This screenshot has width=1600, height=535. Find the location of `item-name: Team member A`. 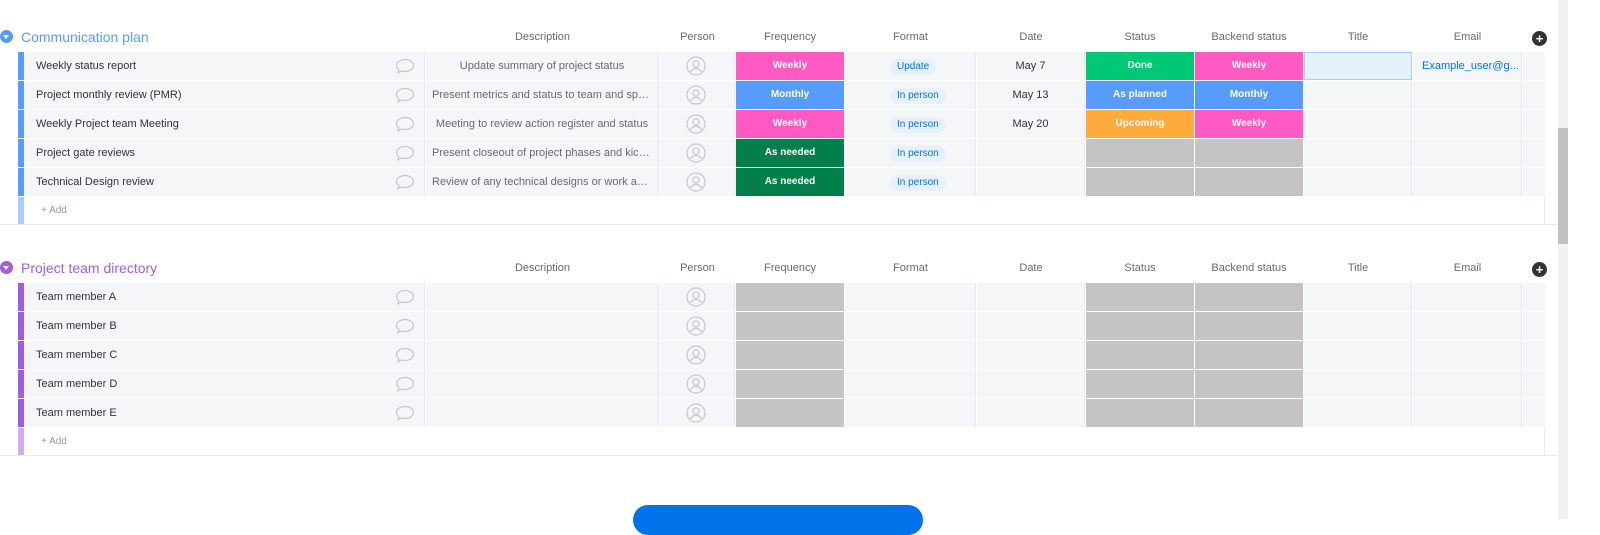

item-name: Team member A is located at coordinates (224, 297).